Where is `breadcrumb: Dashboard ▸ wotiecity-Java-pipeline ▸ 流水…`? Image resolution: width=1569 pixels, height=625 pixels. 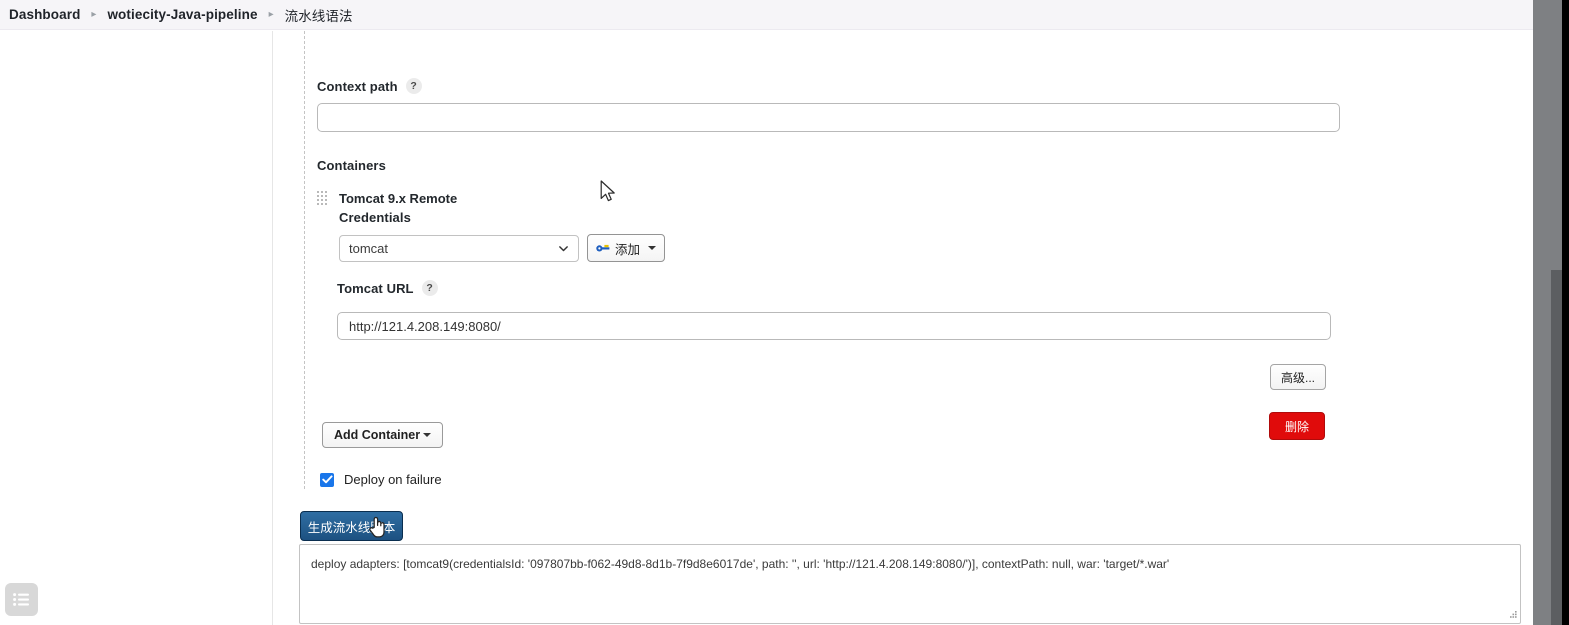 breadcrumb: Dashboard ▸ wotiecity-Java-pipeline ▸ 流水… is located at coordinates (766, 15).